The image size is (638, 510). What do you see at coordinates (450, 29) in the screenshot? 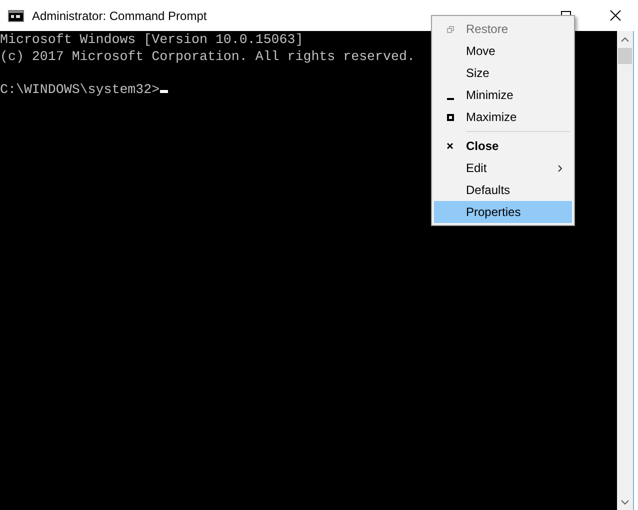
I see `restore-icon` at bounding box center [450, 29].